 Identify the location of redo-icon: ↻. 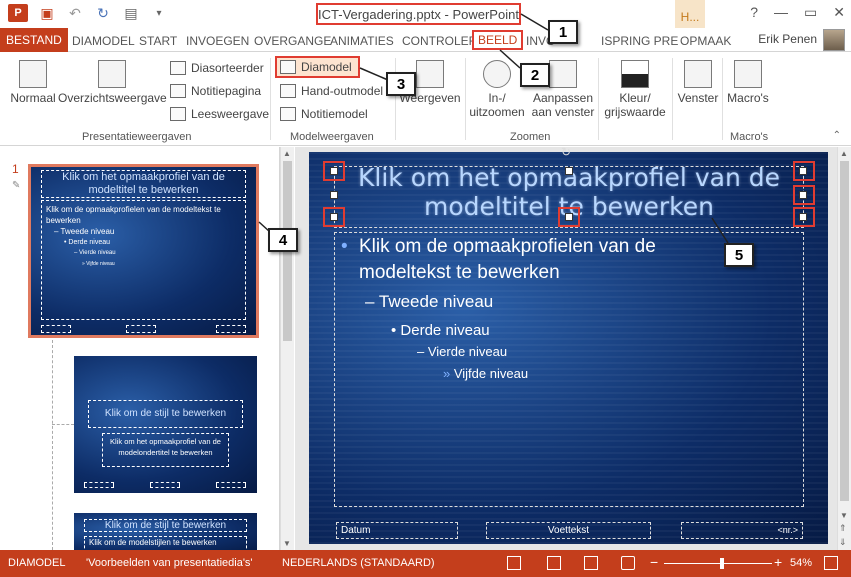
(103, 13).